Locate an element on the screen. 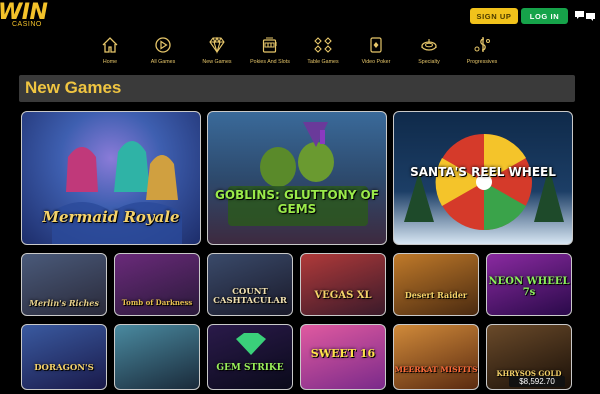 The width and height of the screenshot is (600, 394). playing-card-icon is located at coordinates (376, 45).